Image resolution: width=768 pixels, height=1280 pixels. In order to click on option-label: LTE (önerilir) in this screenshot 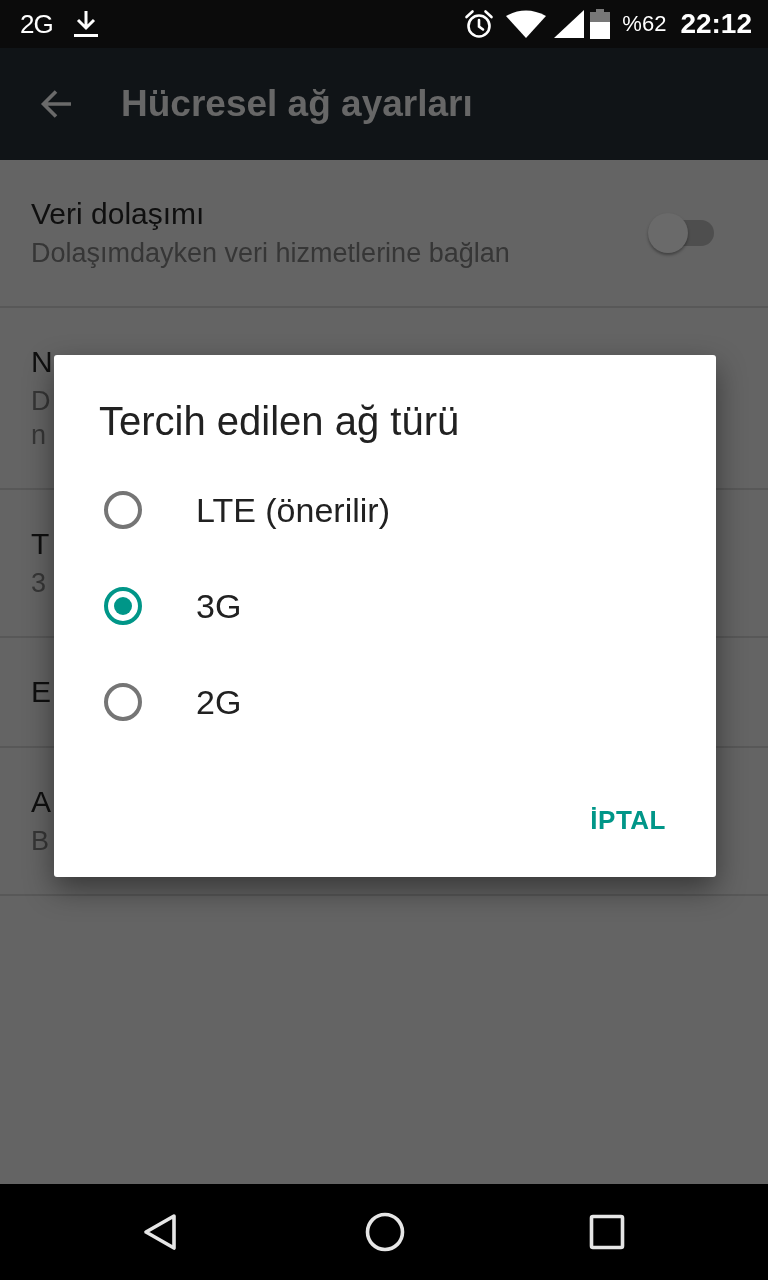, I will do `click(293, 510)`.